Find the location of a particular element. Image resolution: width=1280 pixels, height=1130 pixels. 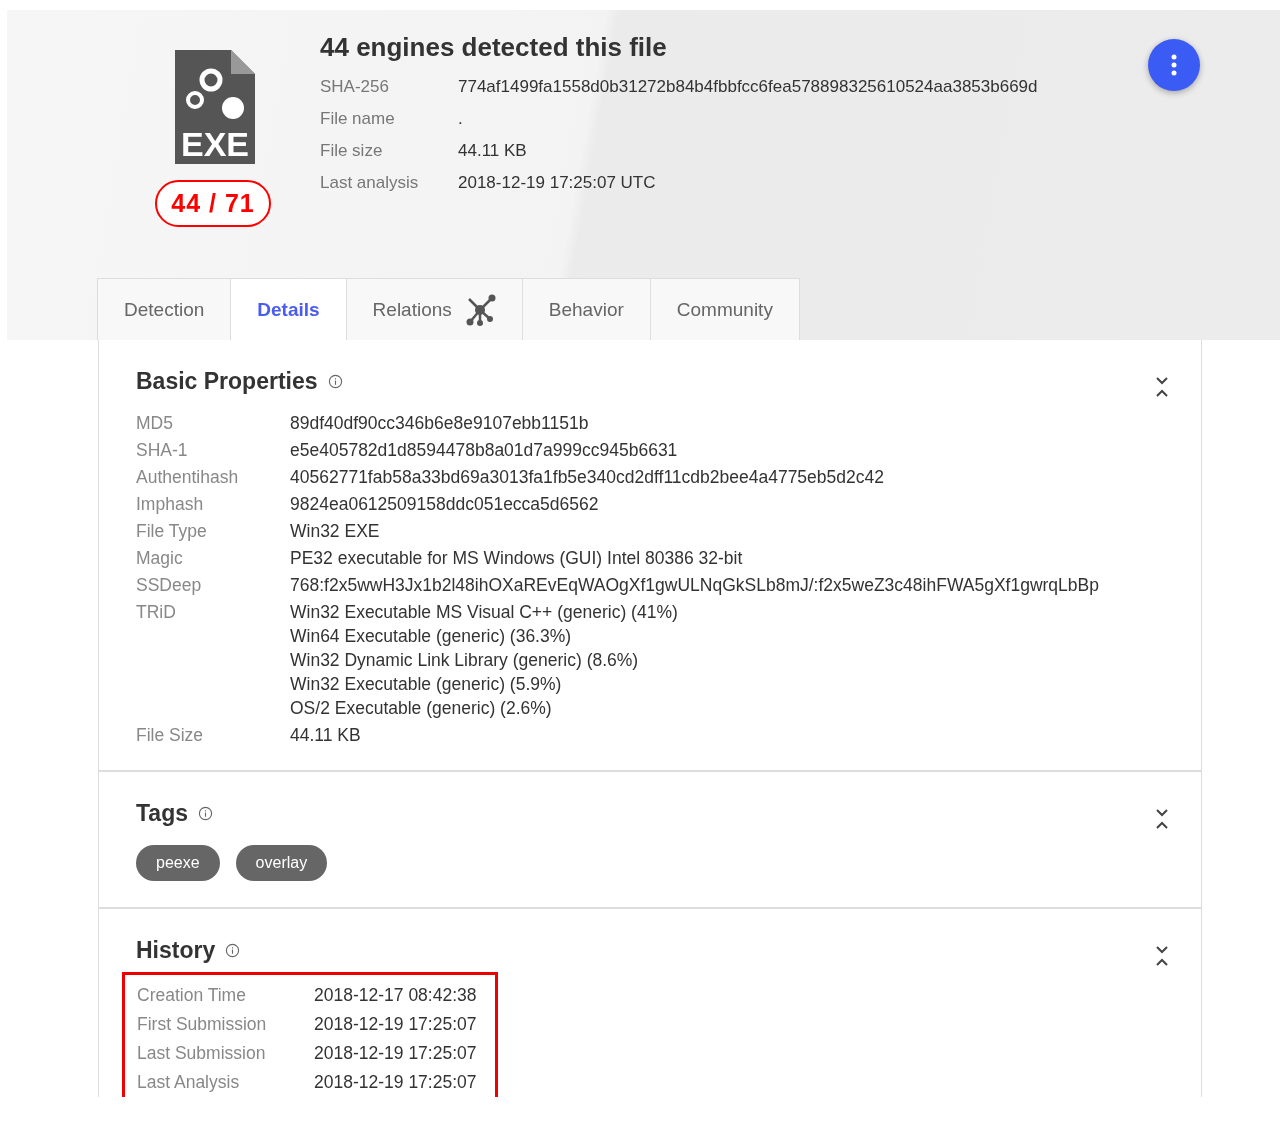

field-label: SHA-256 is located at coordinates (355, 87).